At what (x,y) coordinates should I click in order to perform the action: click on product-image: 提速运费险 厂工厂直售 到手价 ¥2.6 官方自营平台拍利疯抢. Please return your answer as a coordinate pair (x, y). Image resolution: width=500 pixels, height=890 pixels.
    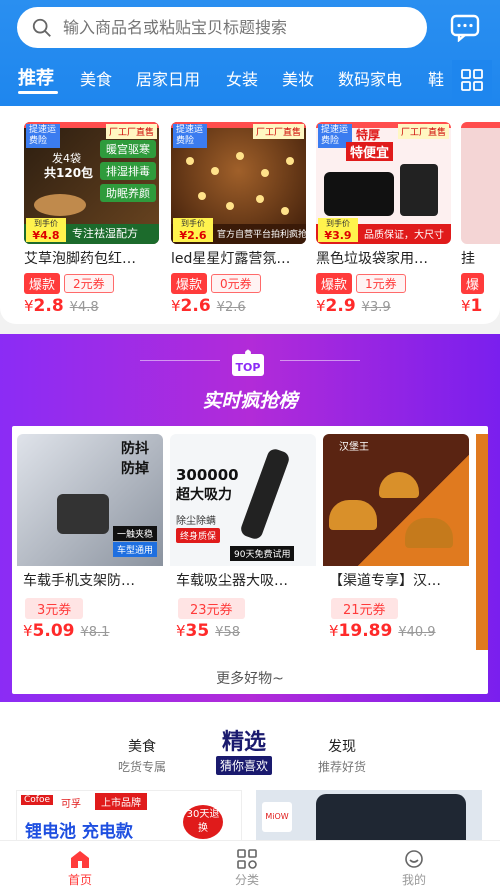
    Looking at the image, I should click on (238, 183).